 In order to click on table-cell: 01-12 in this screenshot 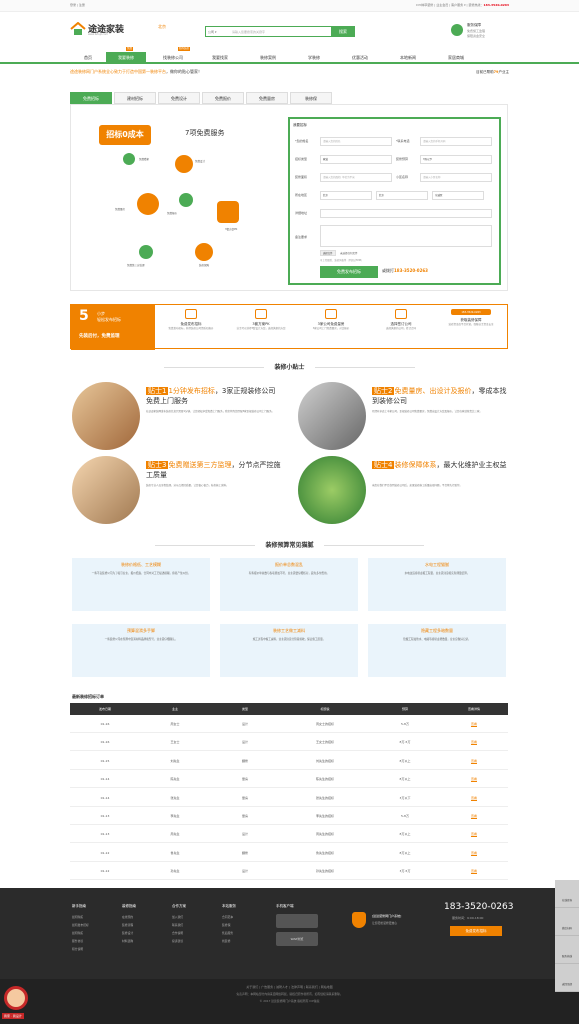, I will do `click(105, 871)`.